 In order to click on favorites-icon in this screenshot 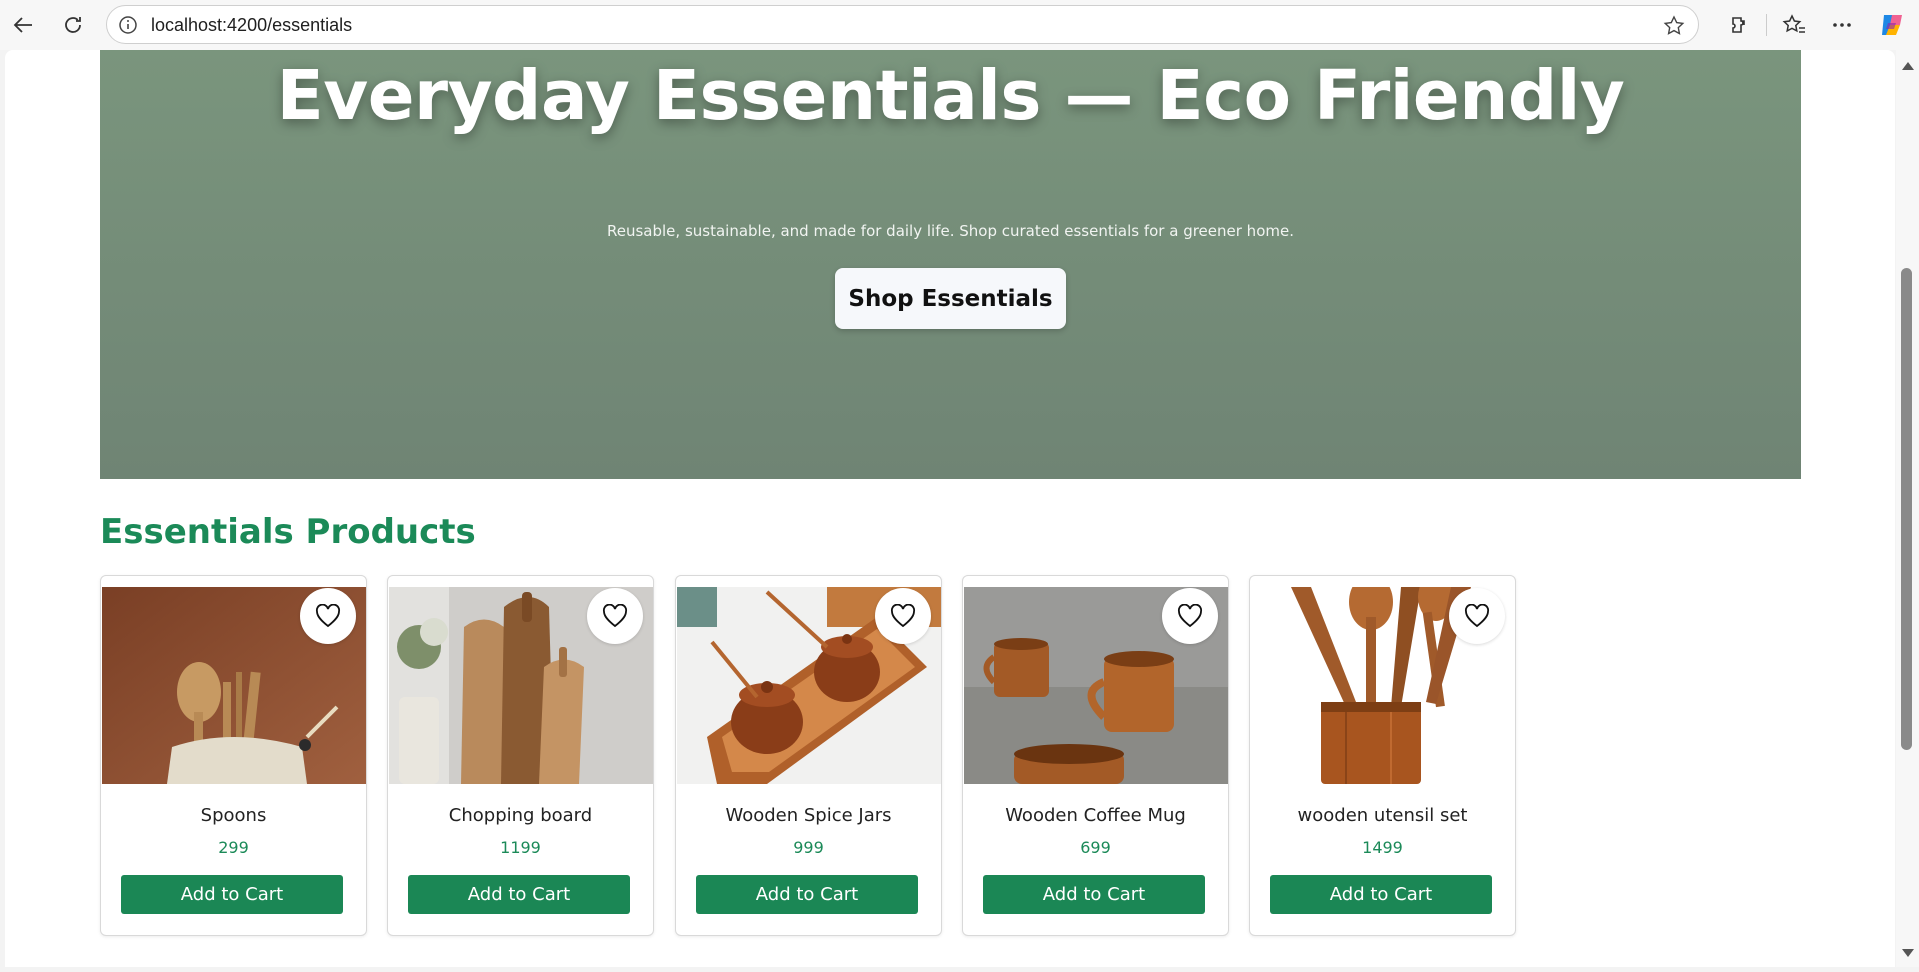, I will do `click(1794, 25)`.